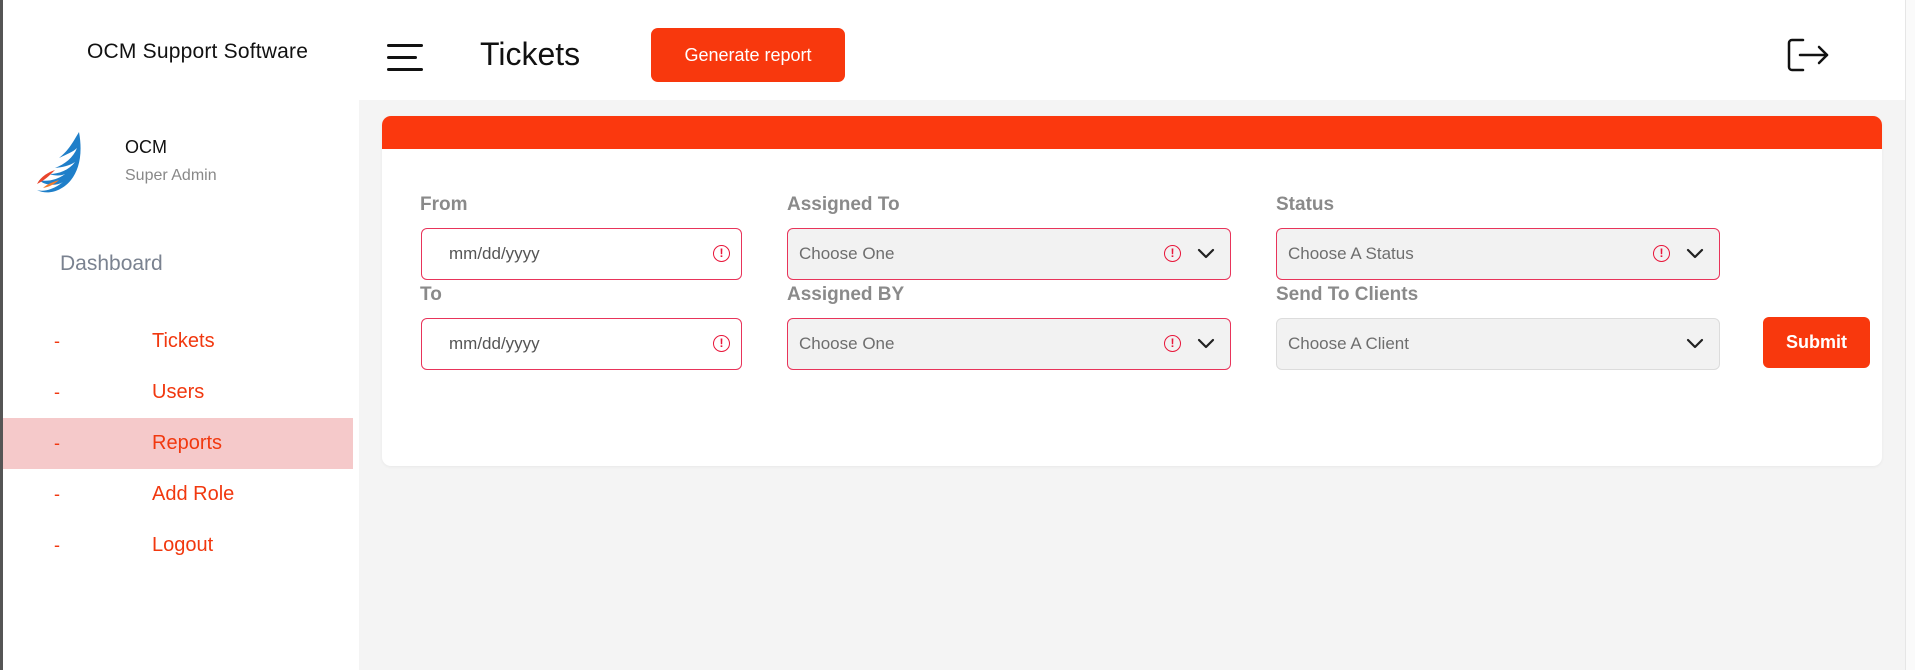  Describe the element at coordinates (1351, 253) in the screenshot. I see `status-value: Choose A Status` at that location.